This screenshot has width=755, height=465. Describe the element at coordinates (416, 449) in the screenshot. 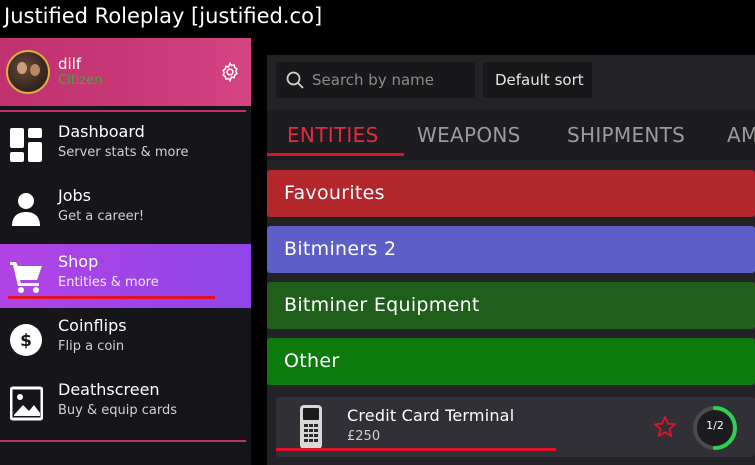

I see `item-underline` at that location.